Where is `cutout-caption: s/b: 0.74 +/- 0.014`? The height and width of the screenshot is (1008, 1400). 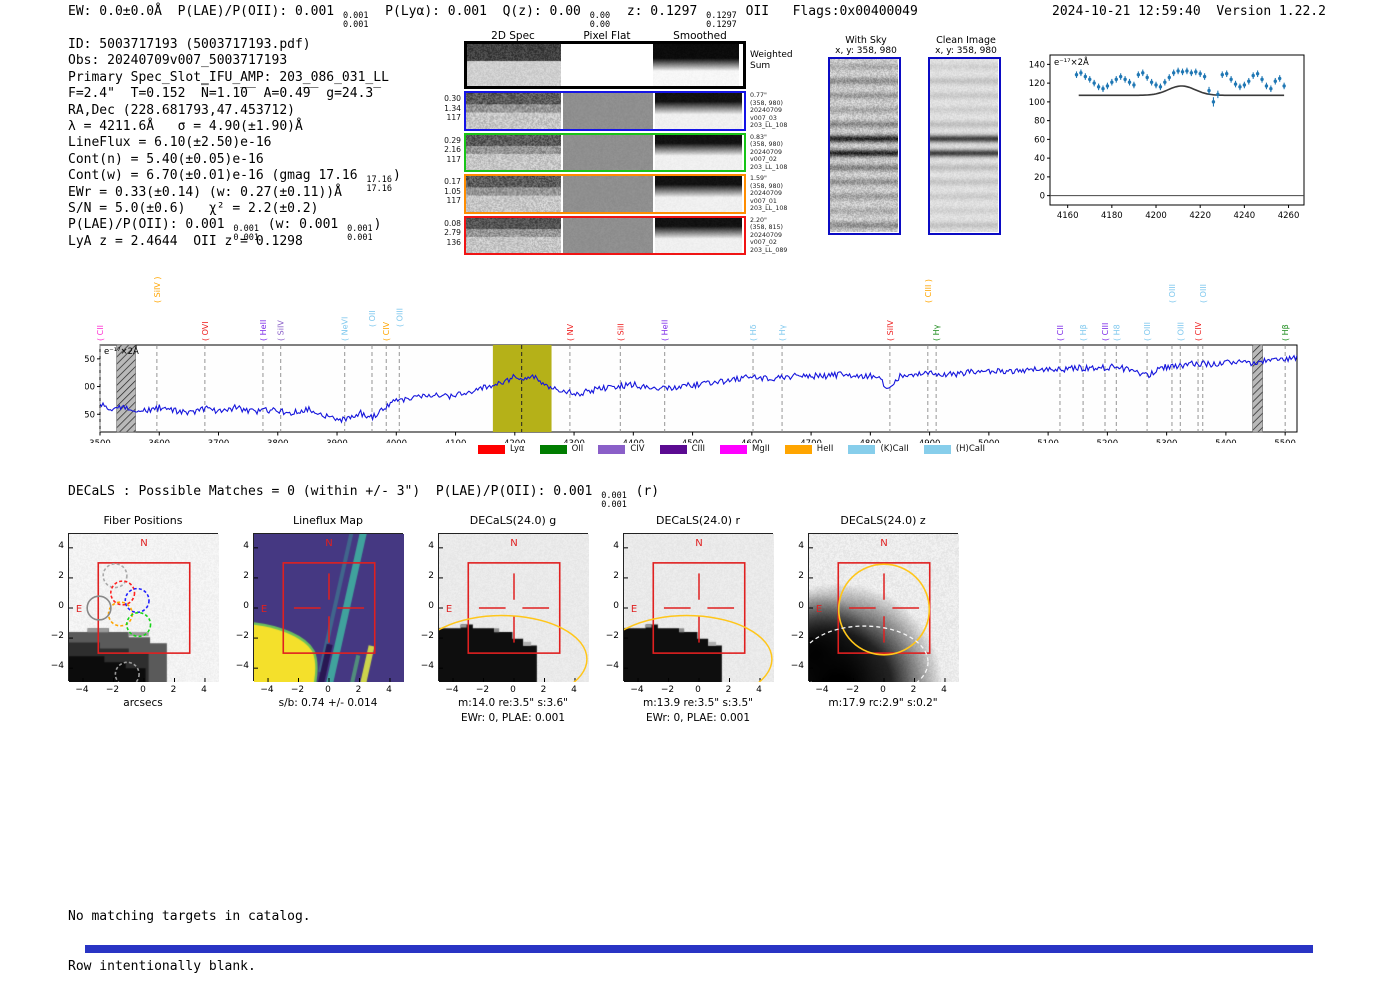 cutout-caption: s/b: 0.74 +/- 0.014 is located at coordinates (328, 703).